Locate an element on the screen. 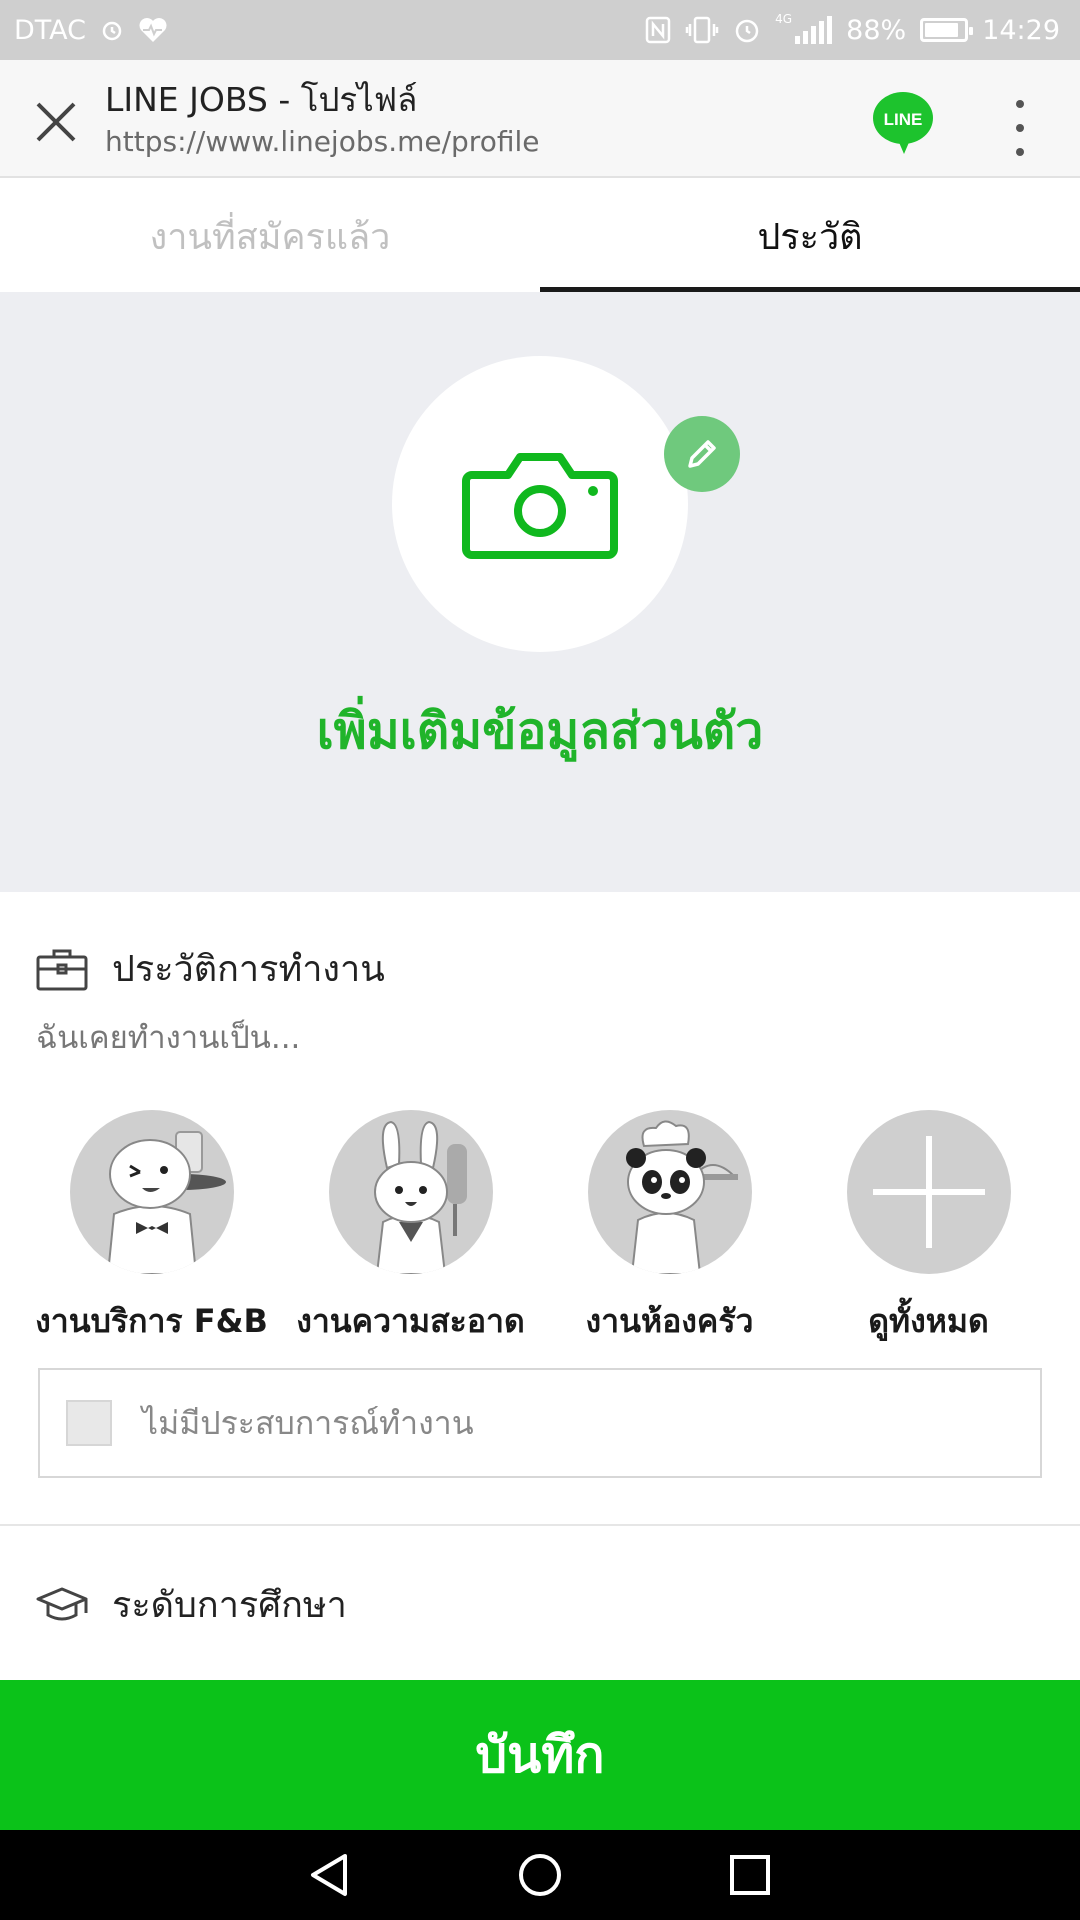  recents-button is located at coordinates (750, 1875).